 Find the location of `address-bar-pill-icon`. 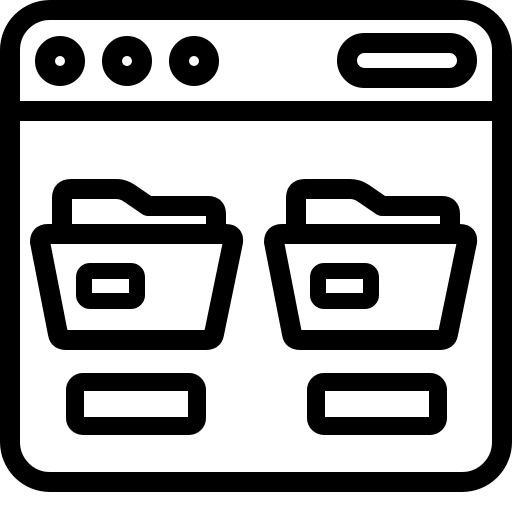

address-bar-pill-icon is located at coordinates (407, 60).